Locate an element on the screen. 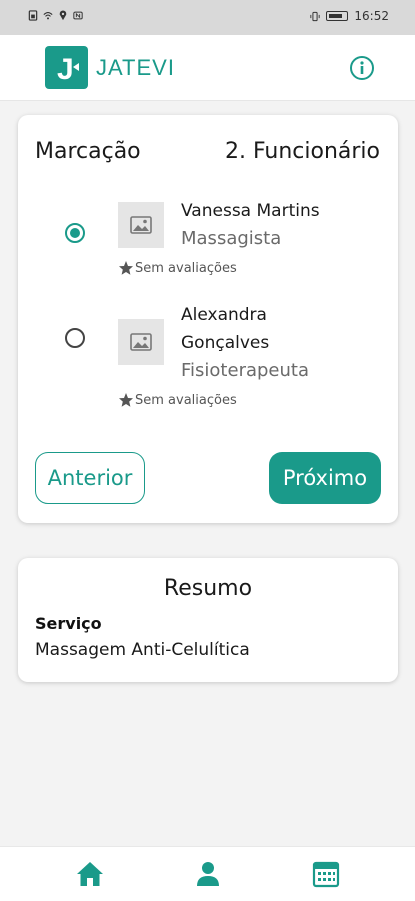 This screenshot has height=901, width=415. app-logo: J is located at coordinates (66, 67).